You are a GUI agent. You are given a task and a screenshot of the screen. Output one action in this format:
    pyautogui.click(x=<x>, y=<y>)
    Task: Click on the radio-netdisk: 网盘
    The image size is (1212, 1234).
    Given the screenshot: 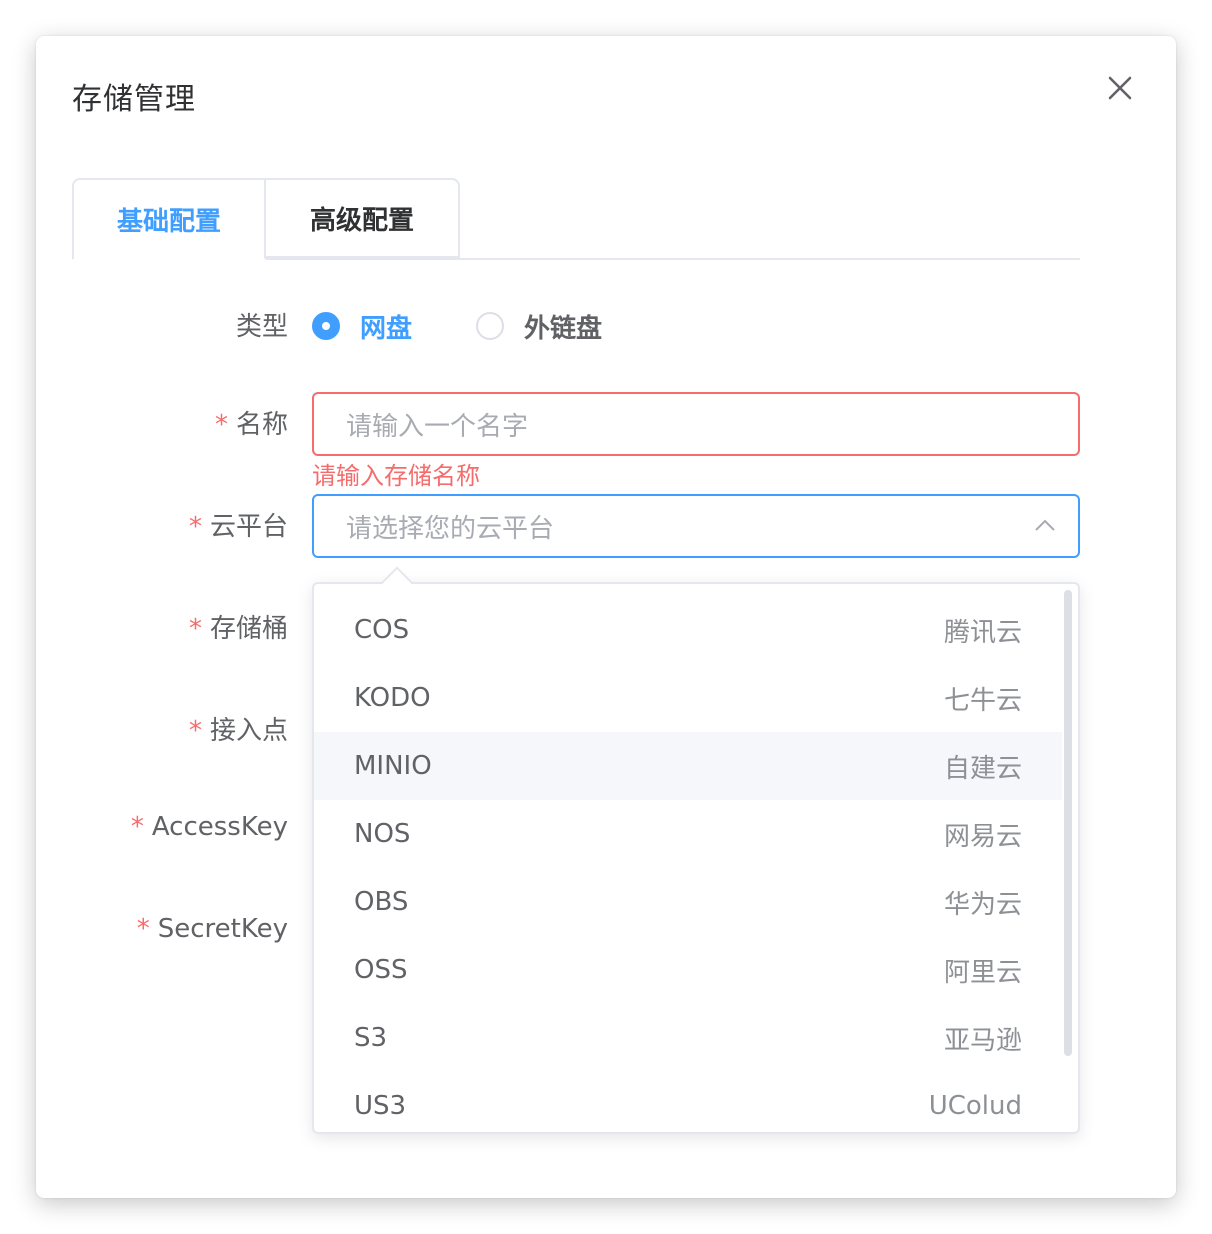 What is the action you would take?
    pyautogui.click(x=362, y=326)
    